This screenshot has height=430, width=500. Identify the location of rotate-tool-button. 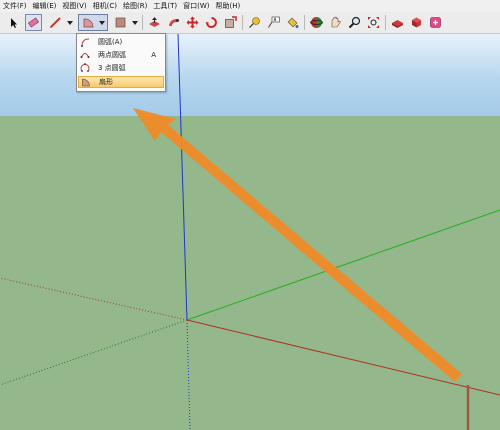
(211, 22).